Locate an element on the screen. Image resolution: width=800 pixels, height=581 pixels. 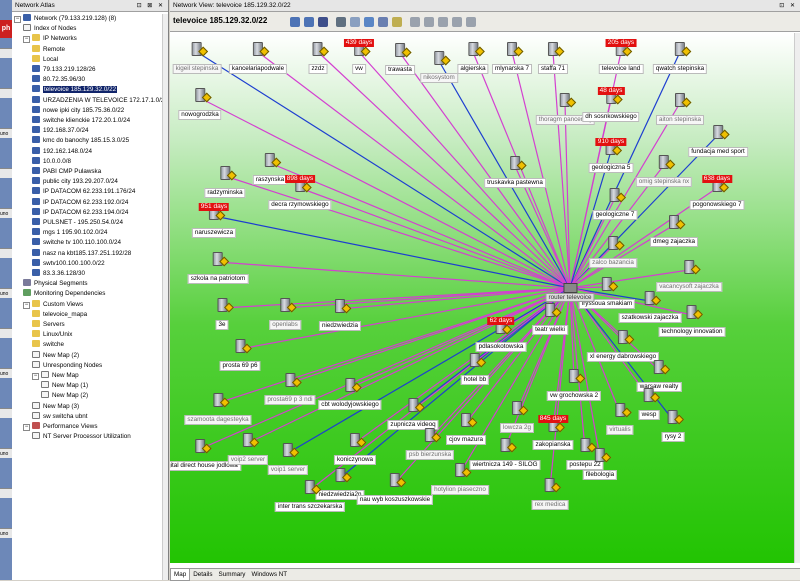
refresh-icon is located at coordinates (471, 22).